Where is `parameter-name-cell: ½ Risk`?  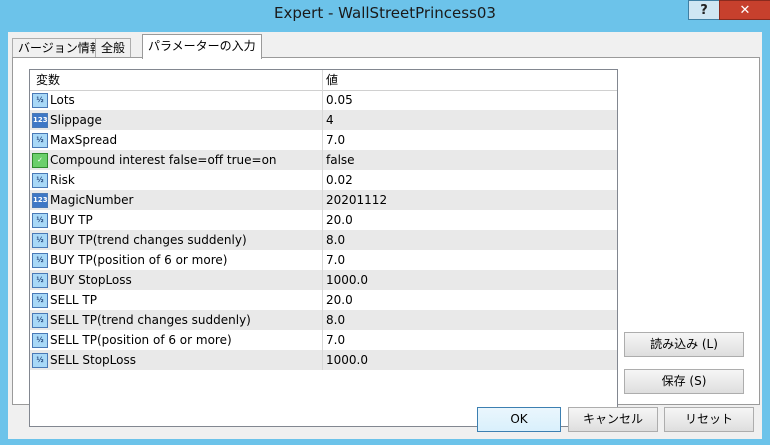
parameter-name-cell: ½ Risk is located at coordinates (176, 180).